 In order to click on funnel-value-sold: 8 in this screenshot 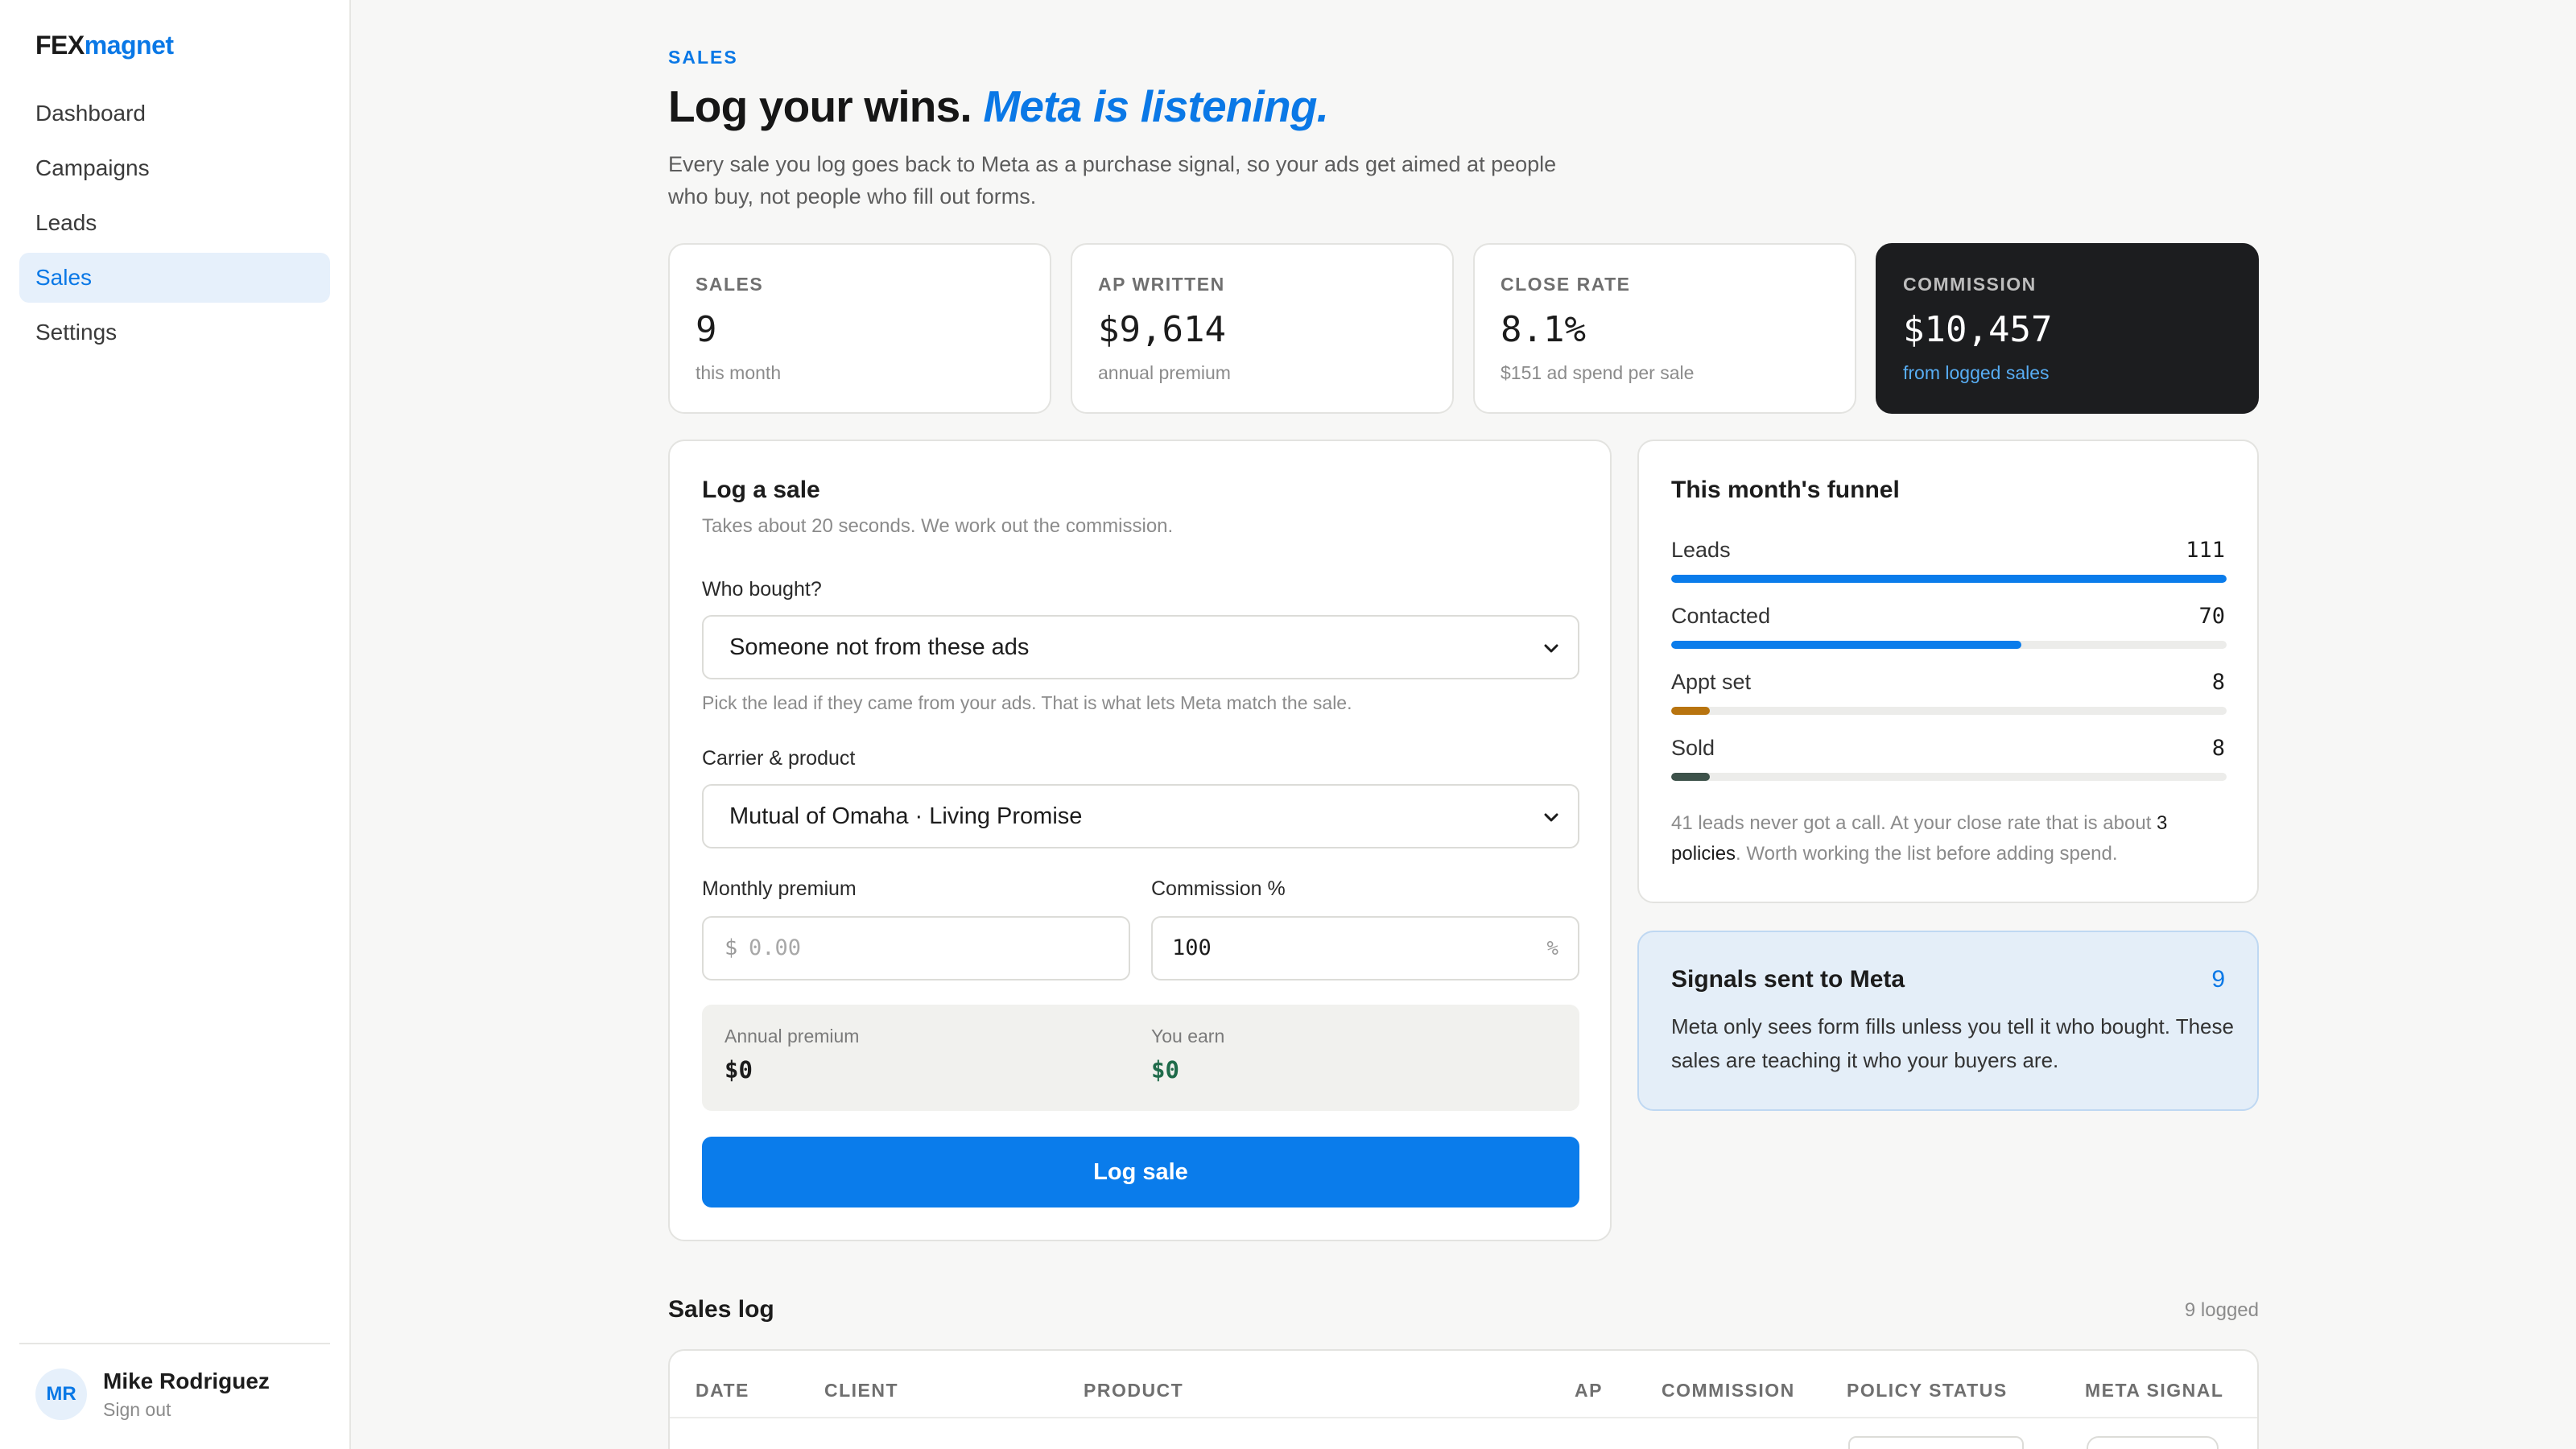, I will do `click(2218, 748)`.